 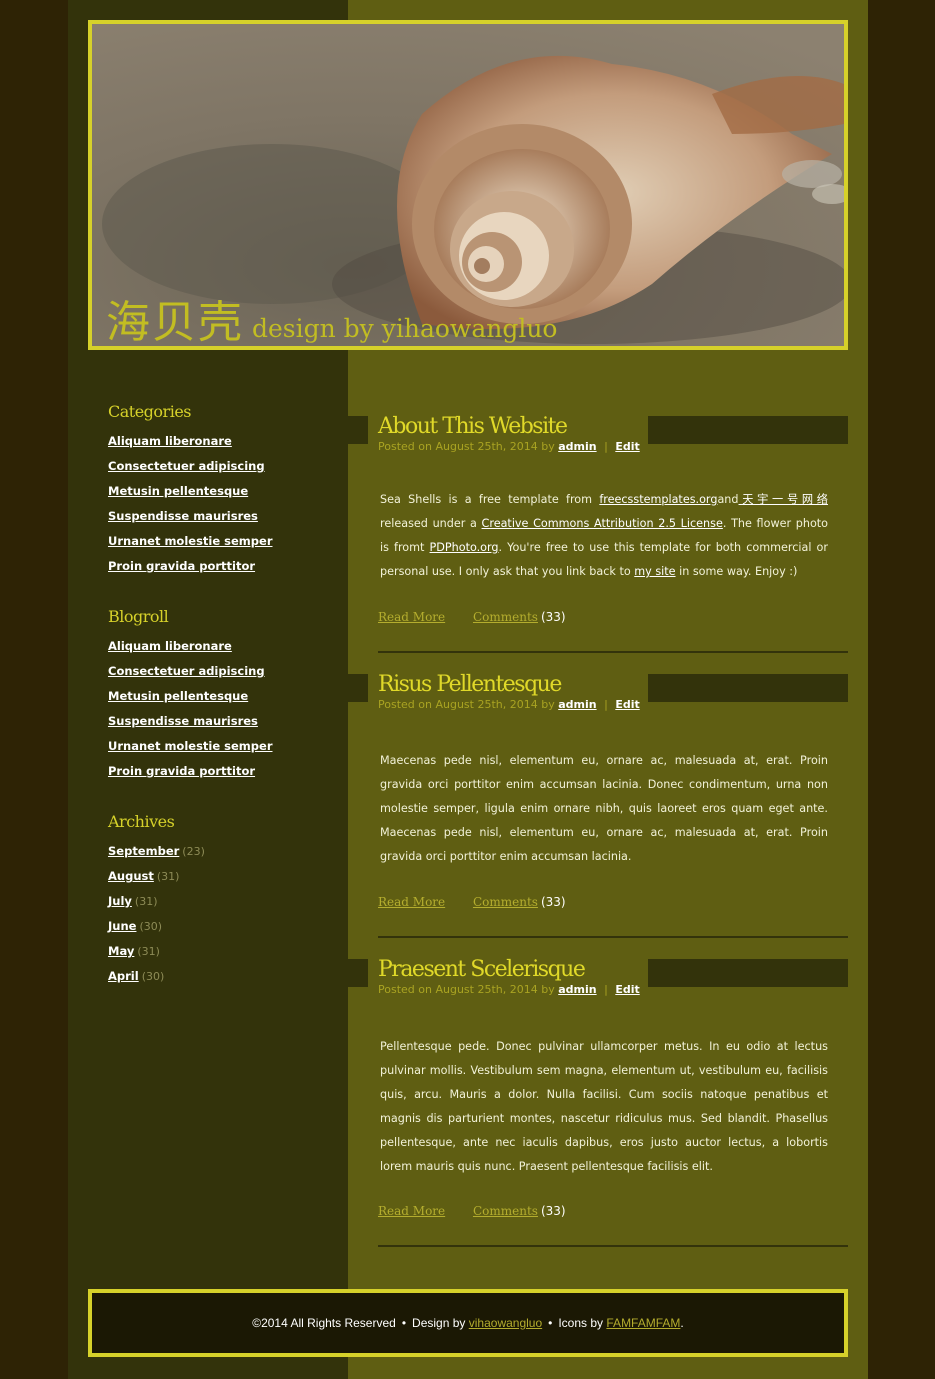 I want to click on archive-link: September, so click(x=143, y=851).